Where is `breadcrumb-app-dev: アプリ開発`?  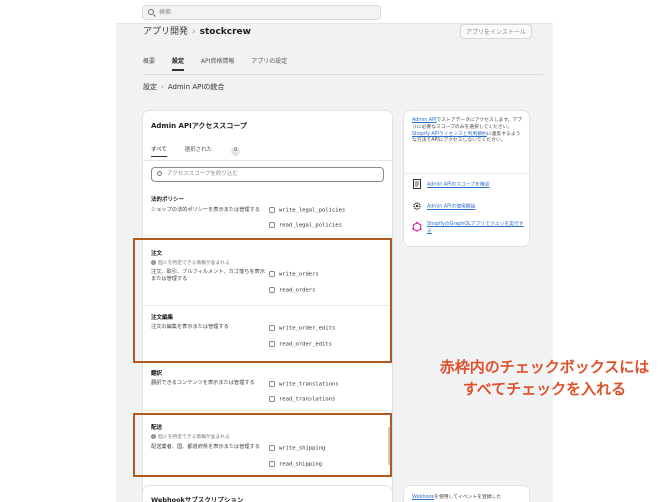
breadcrumb-app-dev: アプリ開発 is located at coordinates (165, 32).